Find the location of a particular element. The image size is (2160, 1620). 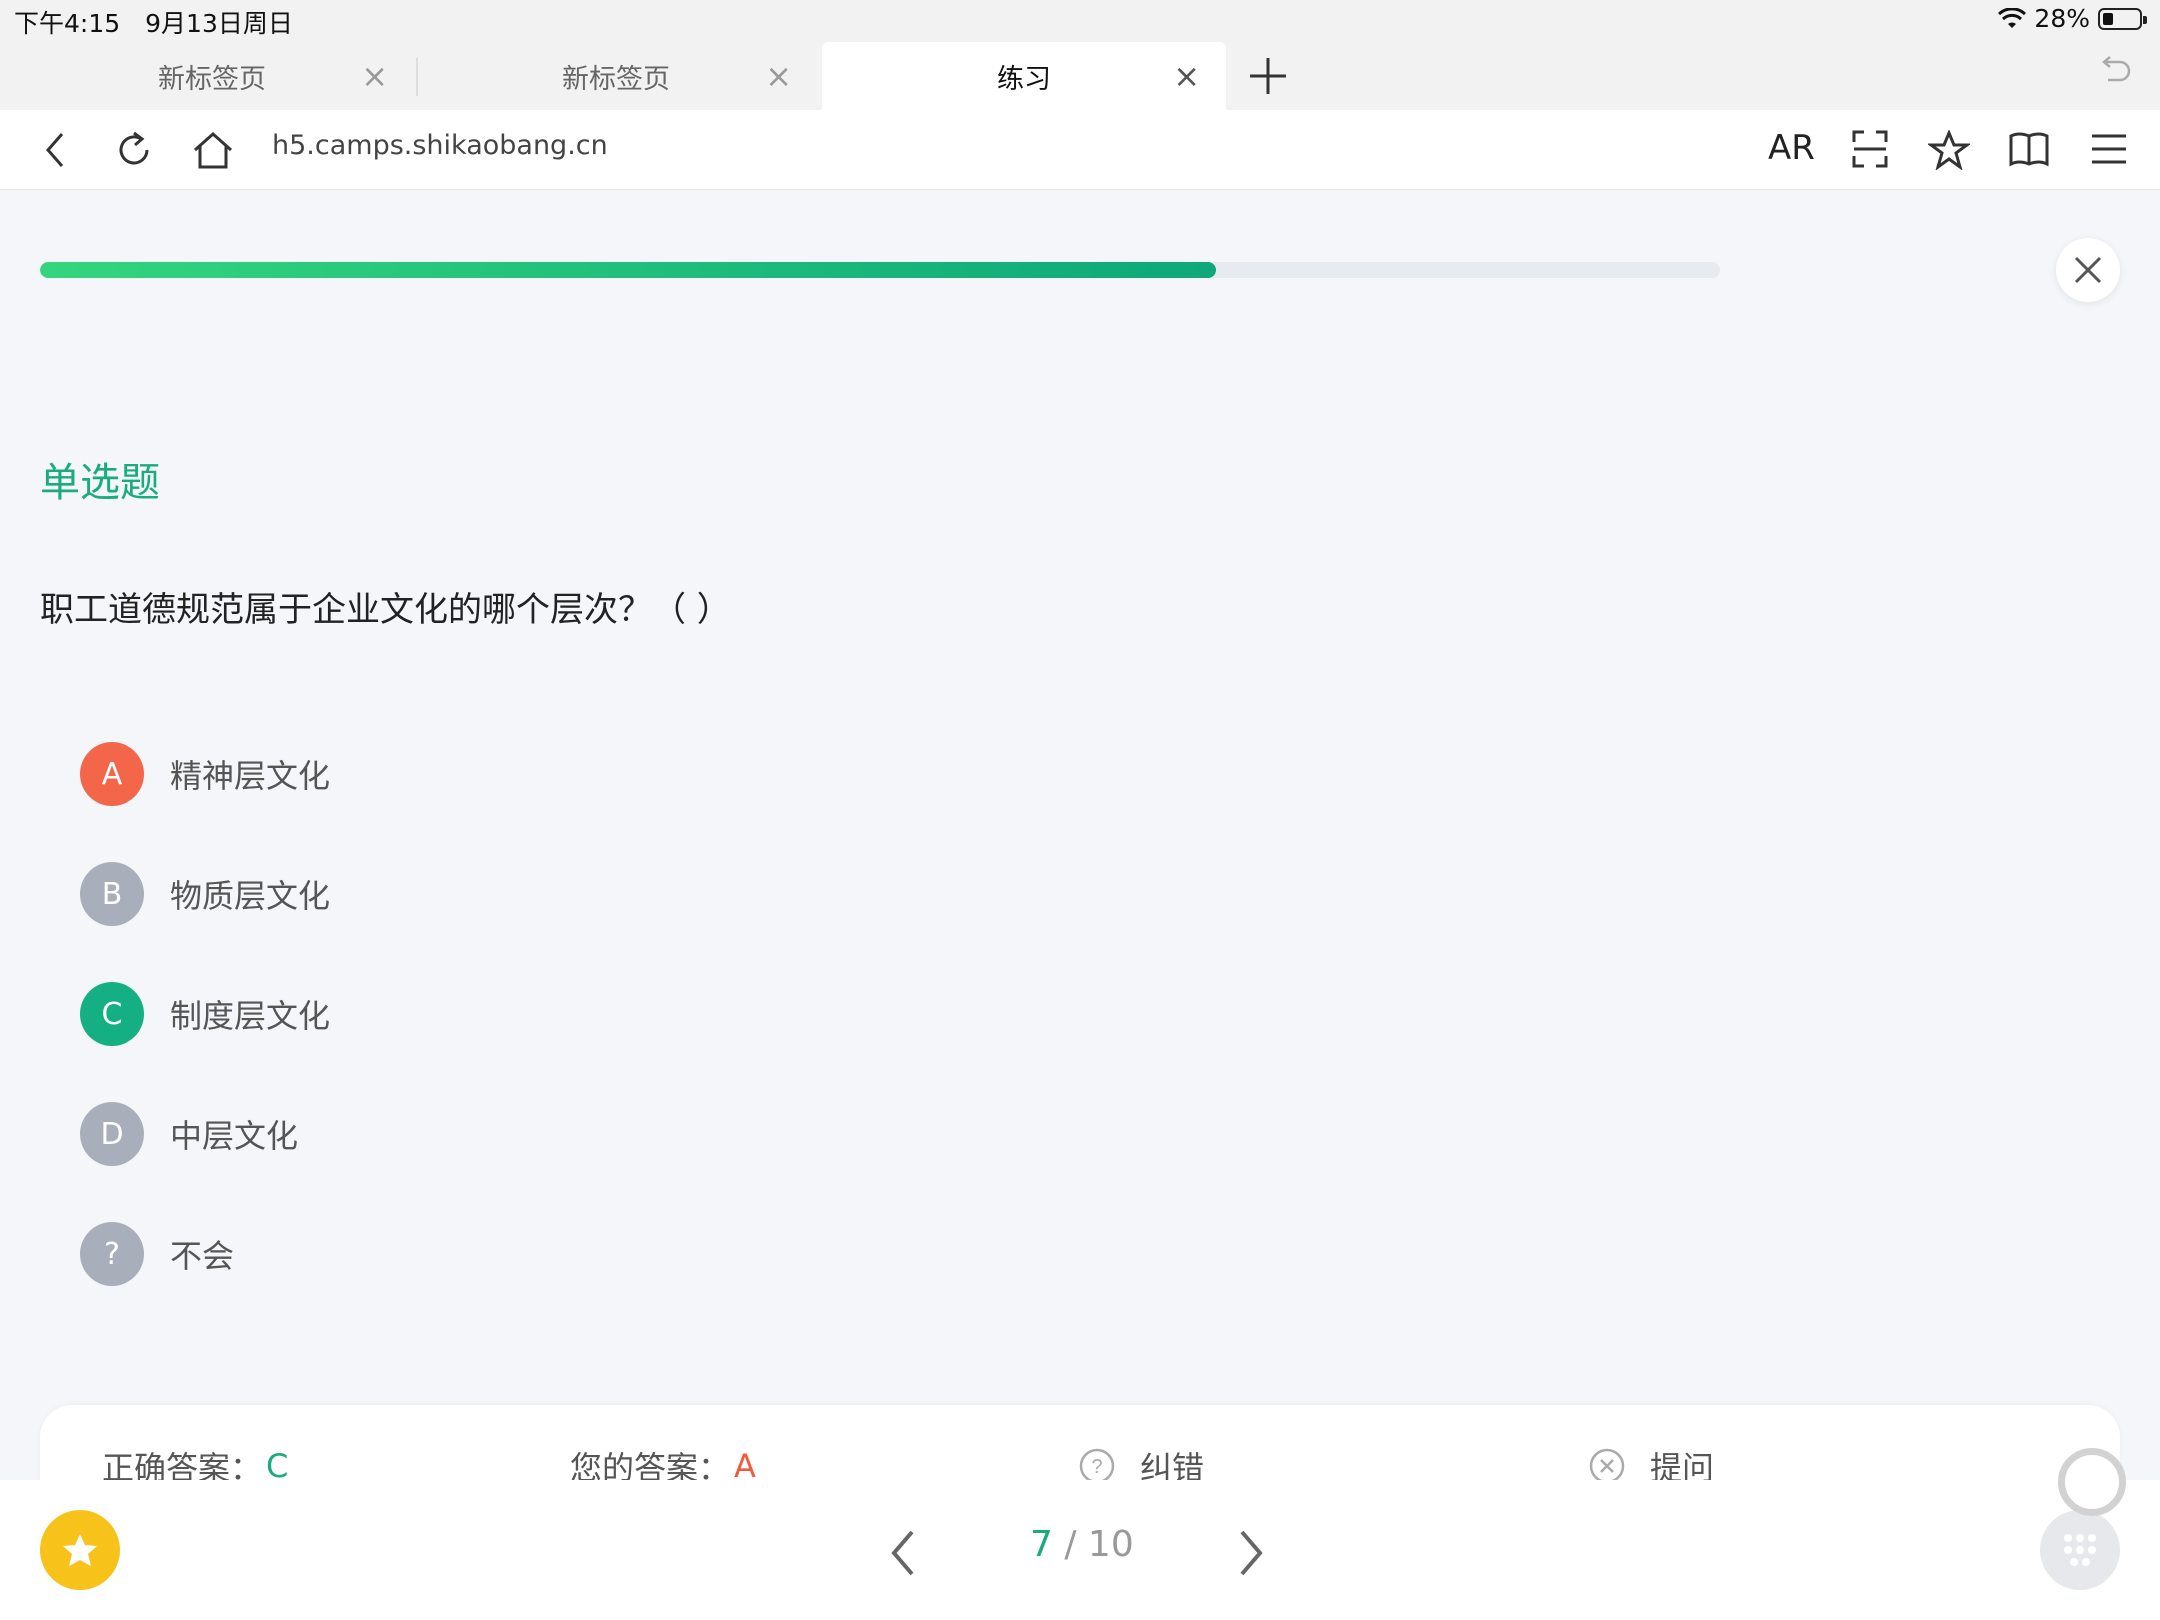

battery-icon is located at coordinates (2122, 18).